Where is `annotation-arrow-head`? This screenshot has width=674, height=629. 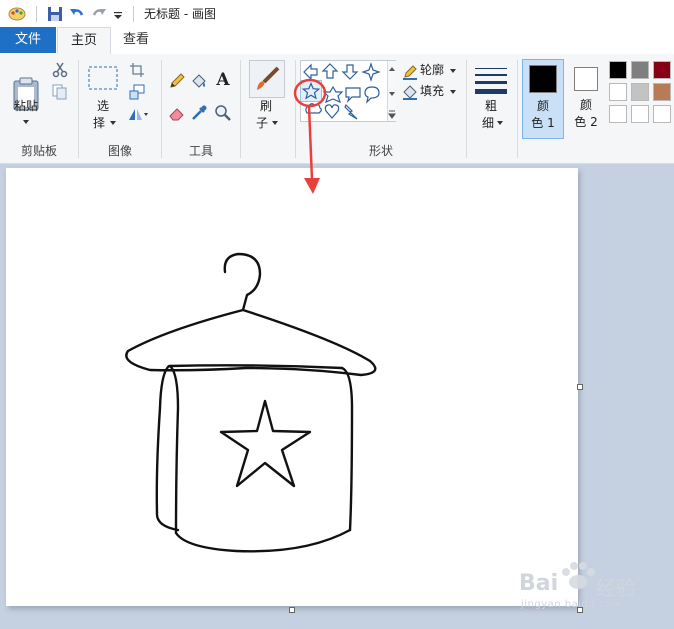
annotation-arrow-head is located at coordinates (312, 186).